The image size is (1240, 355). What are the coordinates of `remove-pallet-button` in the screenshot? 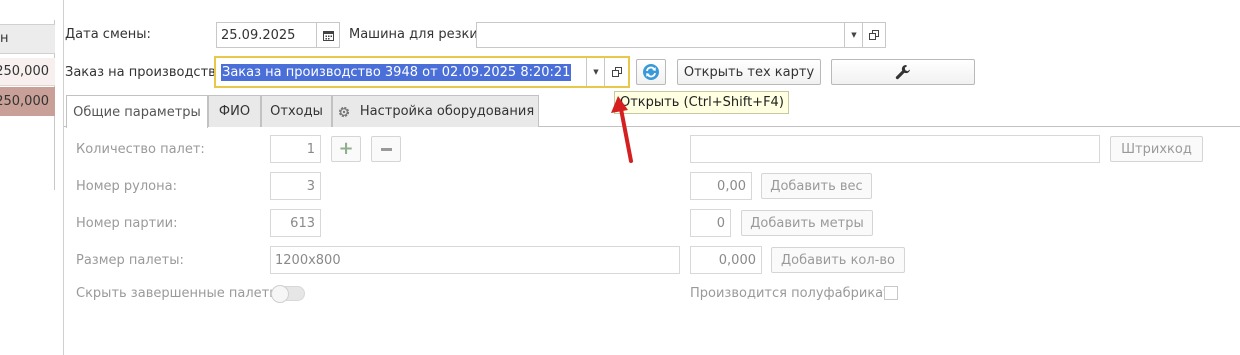 It's located at (386, 149).